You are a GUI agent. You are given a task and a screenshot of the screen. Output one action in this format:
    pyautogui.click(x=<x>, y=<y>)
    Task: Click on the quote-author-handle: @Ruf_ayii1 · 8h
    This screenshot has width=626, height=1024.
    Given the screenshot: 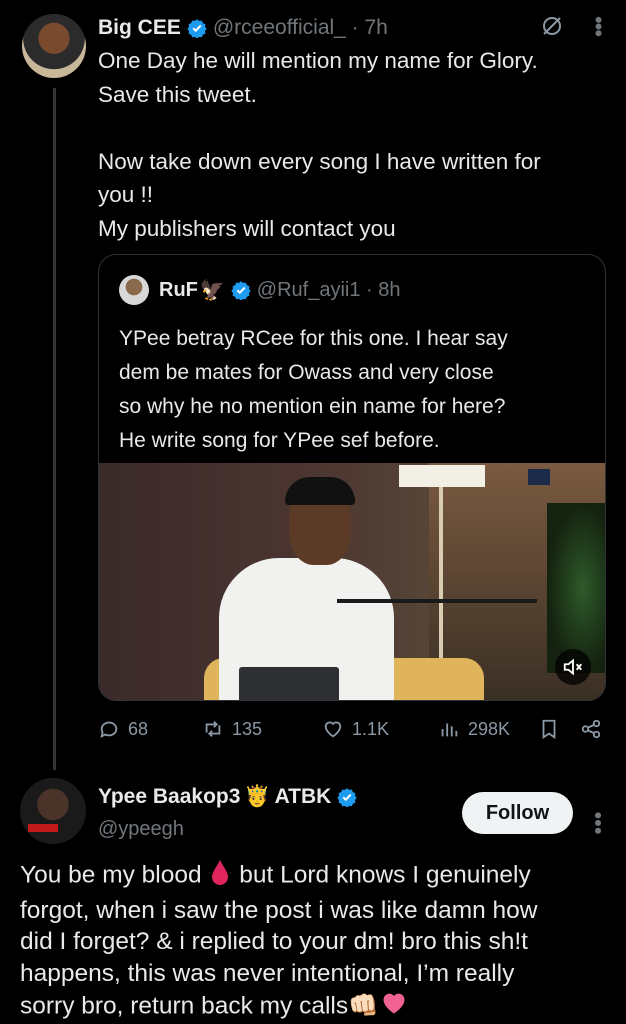 What is the action you would take?
    pyautogui.click(x=328, y=289)
    